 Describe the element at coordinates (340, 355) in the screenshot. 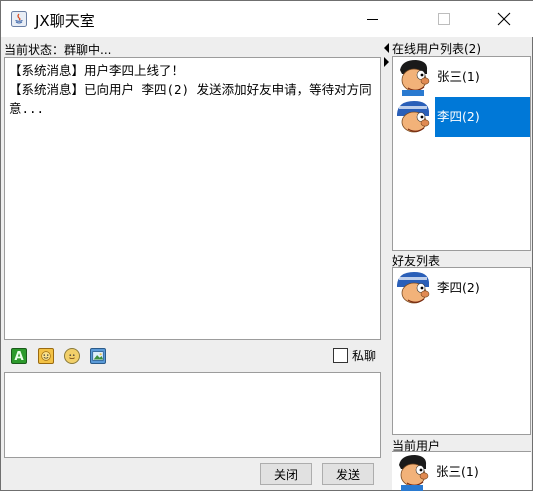

I see `private-chat-checkbox` at that location.